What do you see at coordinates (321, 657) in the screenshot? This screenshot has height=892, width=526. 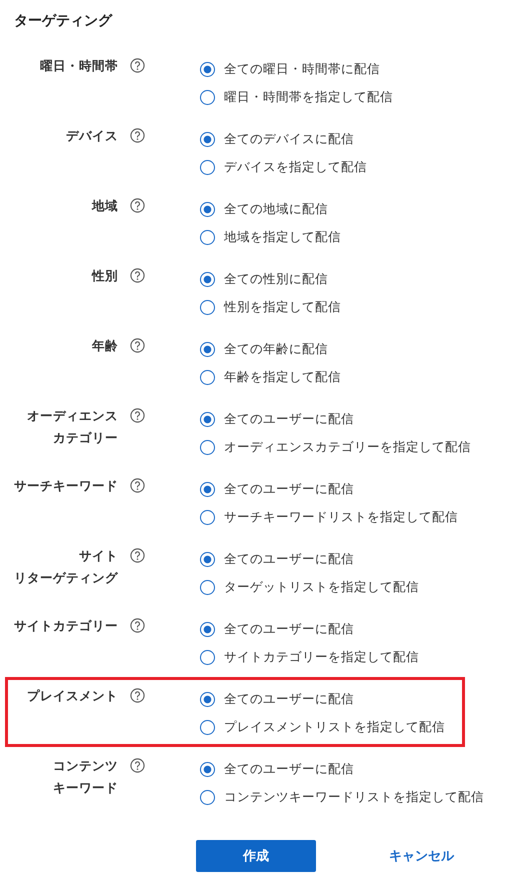 I see `option-label: サイトカテゴリーを指定して配信` at bounding box center [321, 657].